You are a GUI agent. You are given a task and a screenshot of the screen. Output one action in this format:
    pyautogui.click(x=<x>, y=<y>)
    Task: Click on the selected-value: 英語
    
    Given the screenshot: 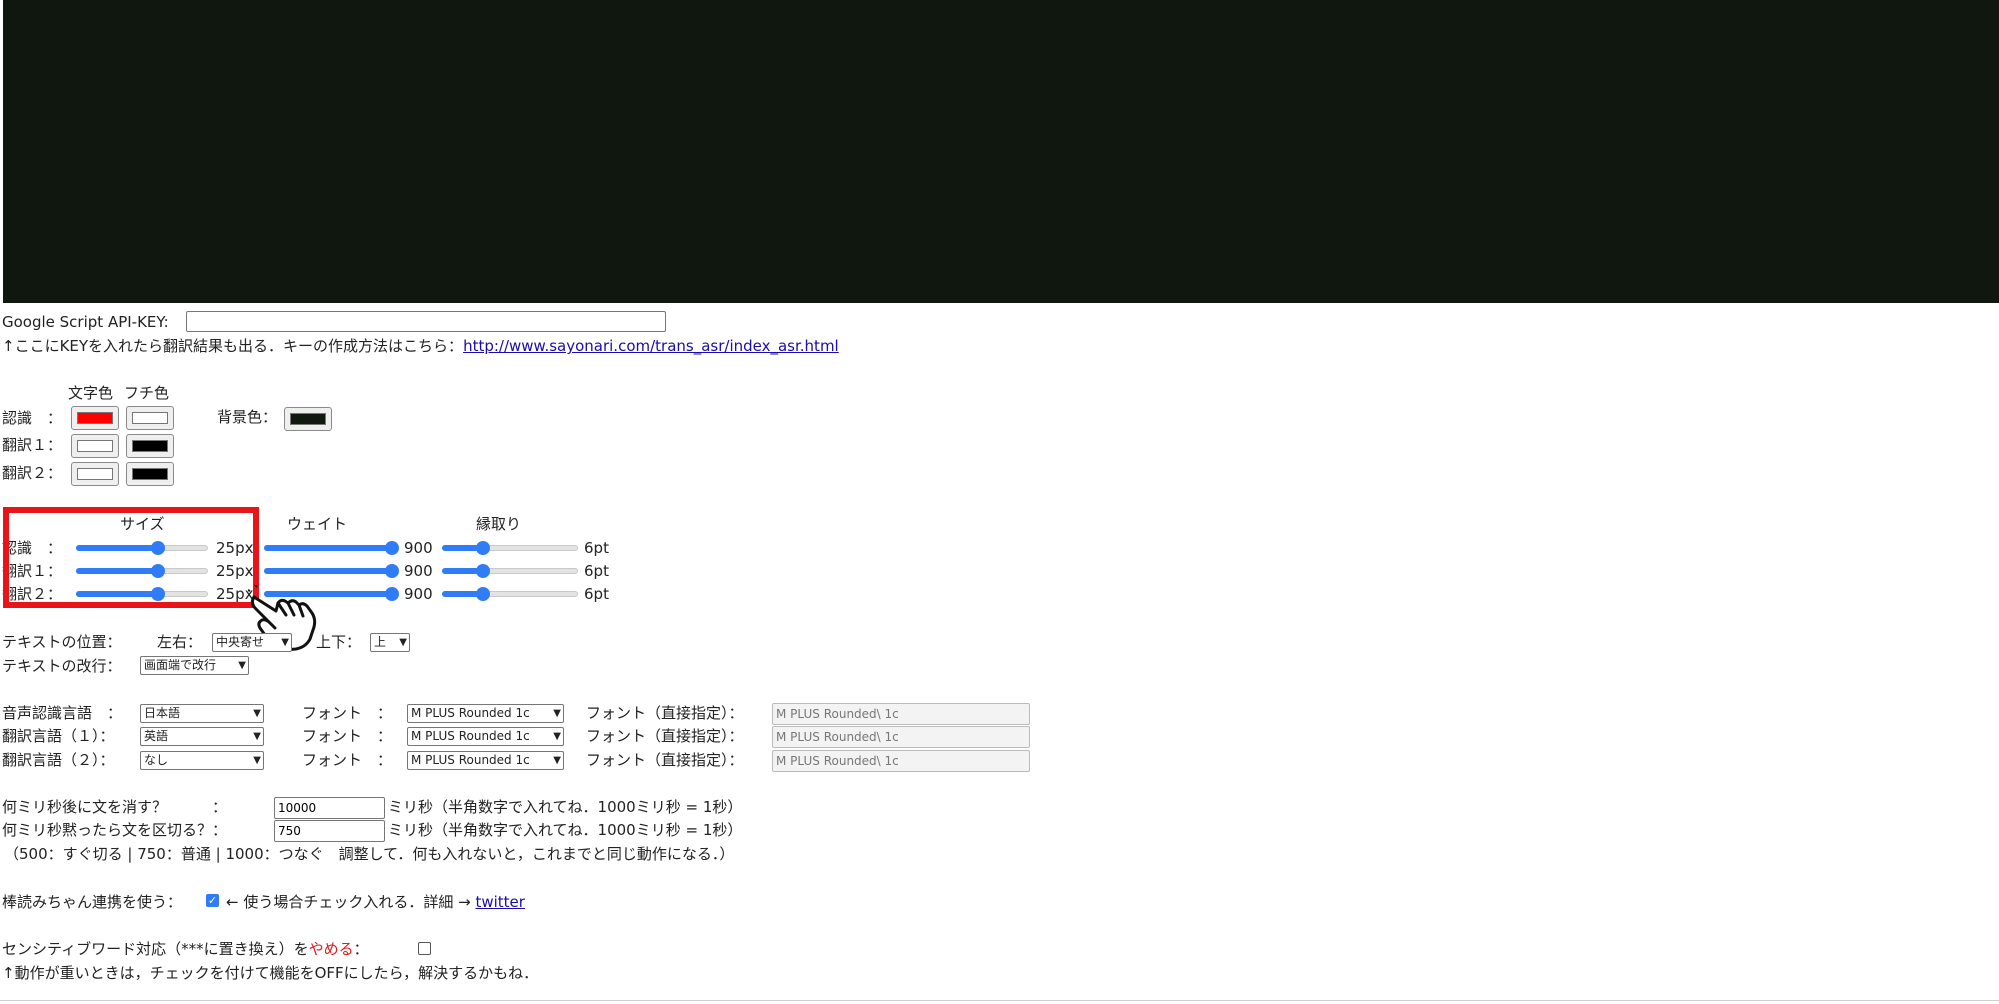 What is the action you would take?
    pyautogui.click(x=156, y=736)
    